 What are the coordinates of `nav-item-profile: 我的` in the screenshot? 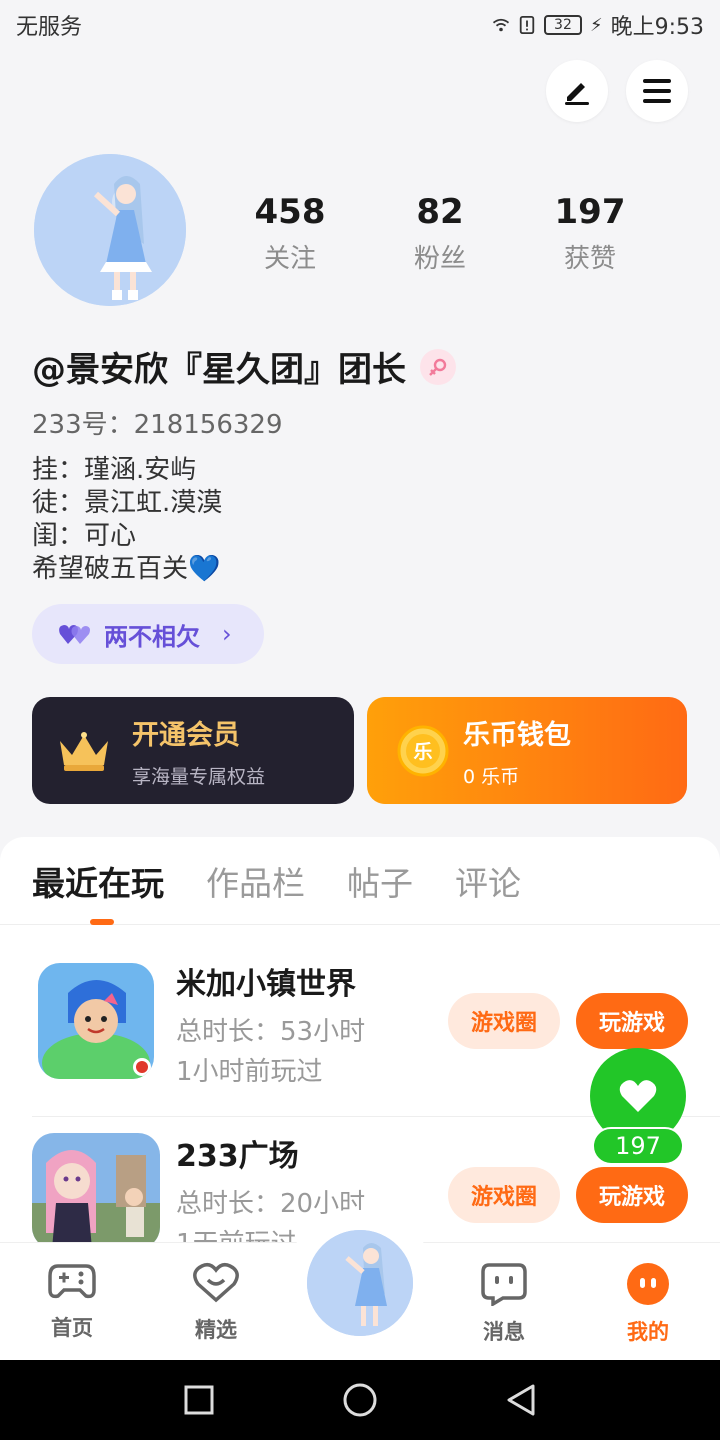 It's located at (648, 1304).